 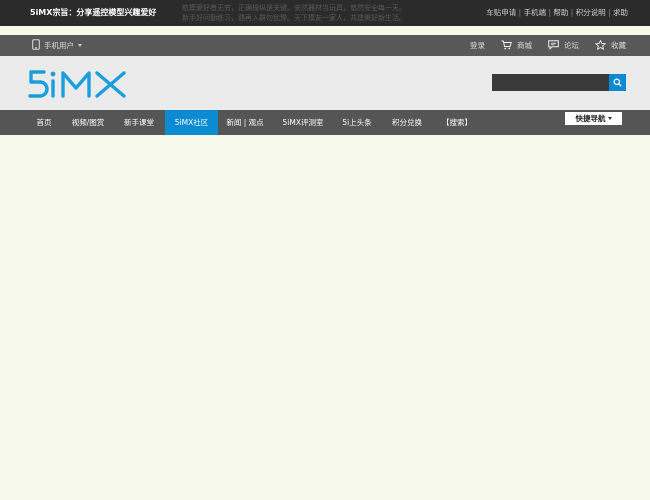 I want to click on star-icon, so click(x=600, y=45).